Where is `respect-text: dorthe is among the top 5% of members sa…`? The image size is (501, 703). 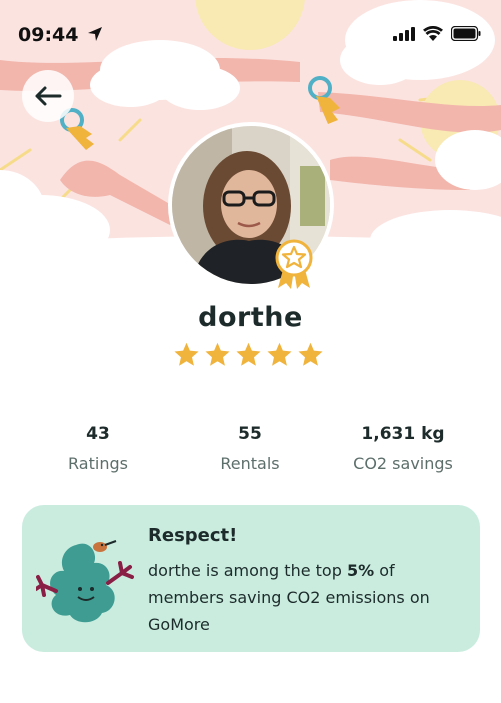
respect-text: dorthe is among the top 5% of members sa… is located at coordinates (289, 597).